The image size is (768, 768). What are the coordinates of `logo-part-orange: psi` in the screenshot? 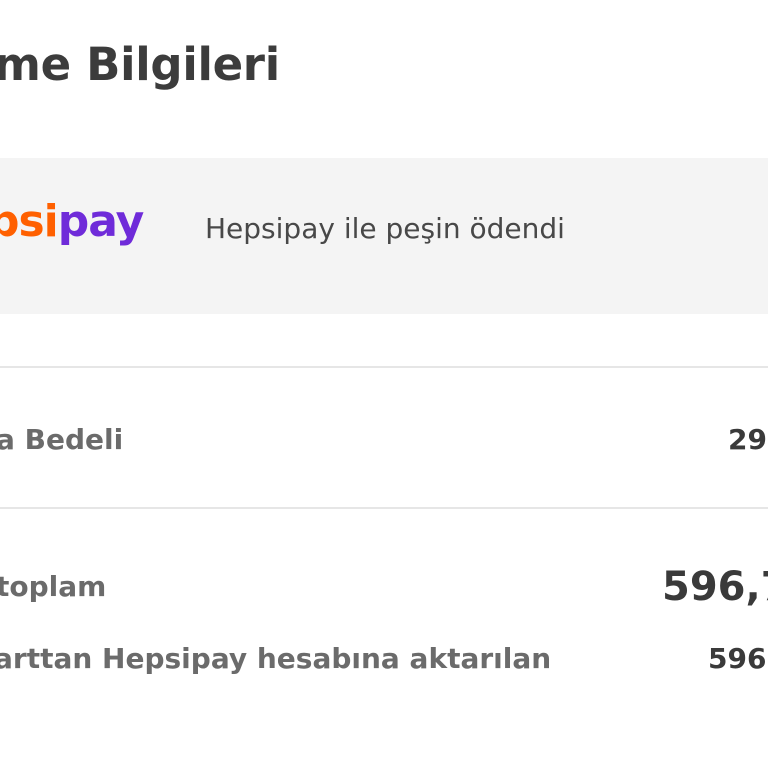 It's located at (29, 221).